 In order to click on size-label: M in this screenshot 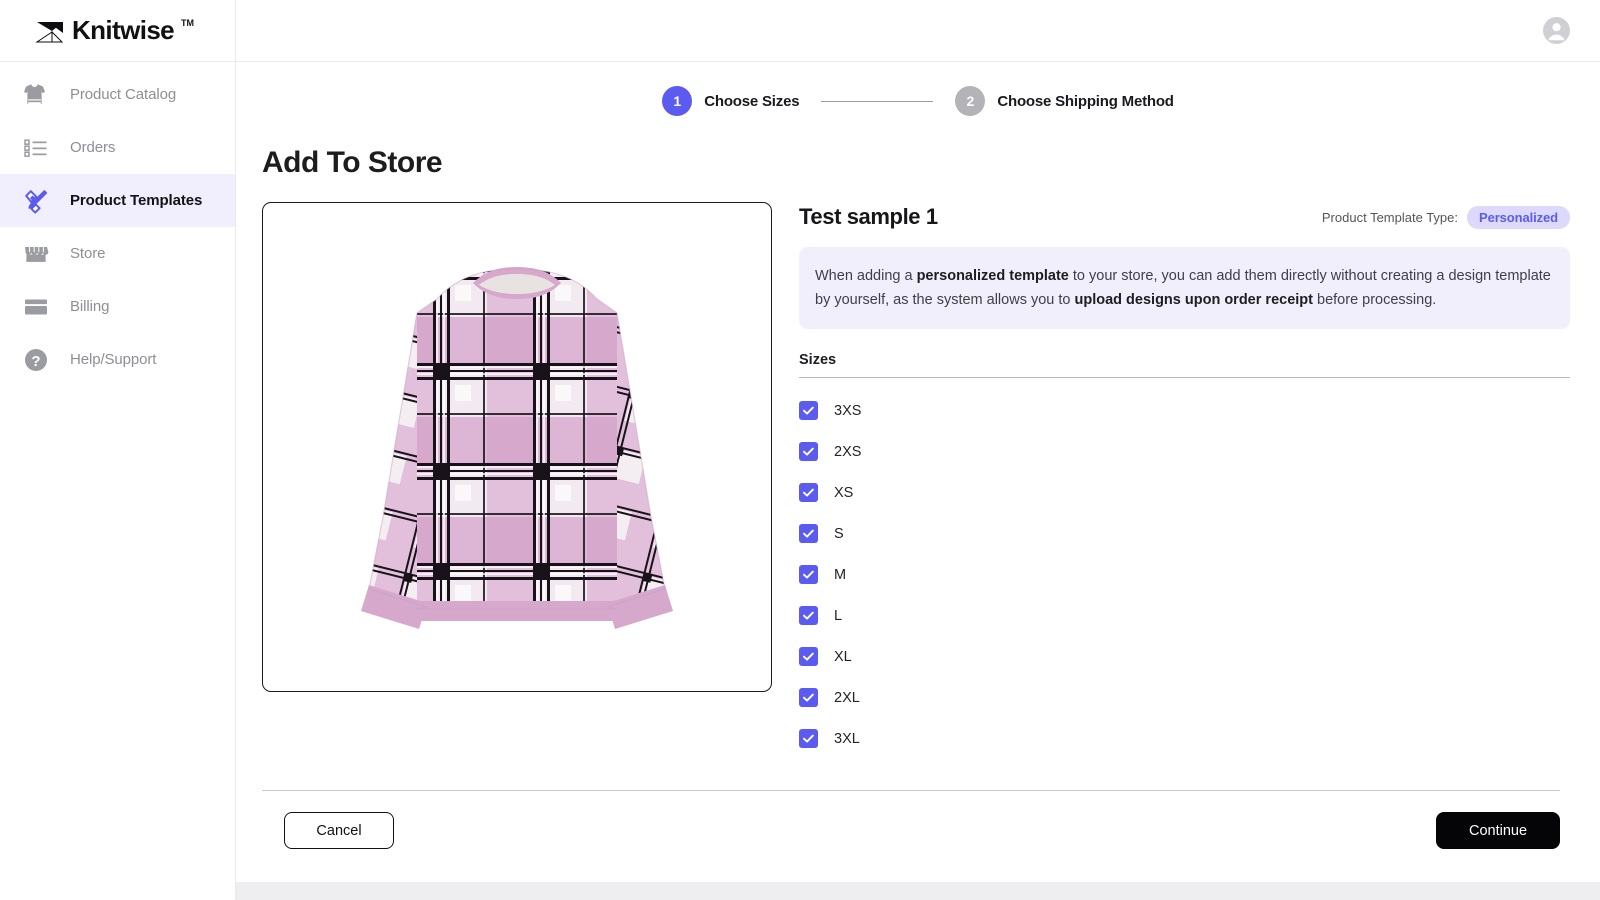, I will do `click(840, 574)`.